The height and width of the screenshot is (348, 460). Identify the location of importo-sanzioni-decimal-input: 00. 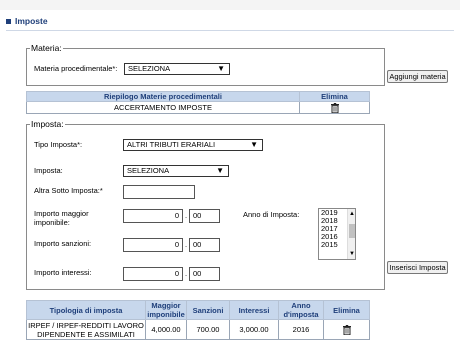
(204, 245).